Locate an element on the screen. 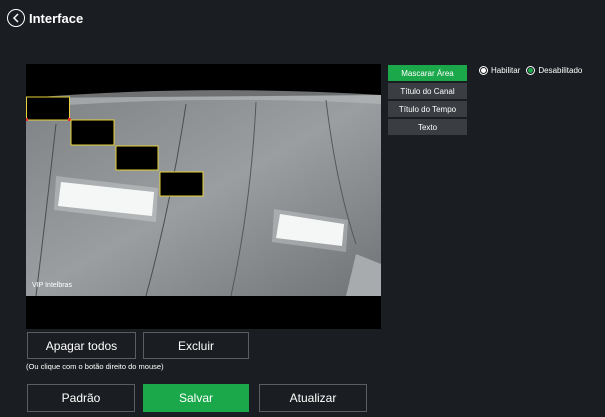  radio-enable-icon is located at coordinates (483, 70).